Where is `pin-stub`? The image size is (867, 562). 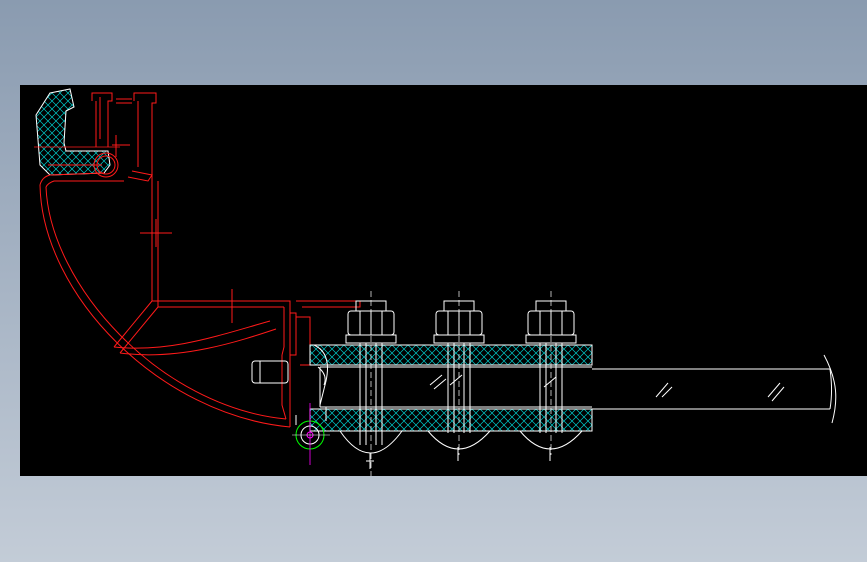
pin-stub is located at coordinates (270, 372).